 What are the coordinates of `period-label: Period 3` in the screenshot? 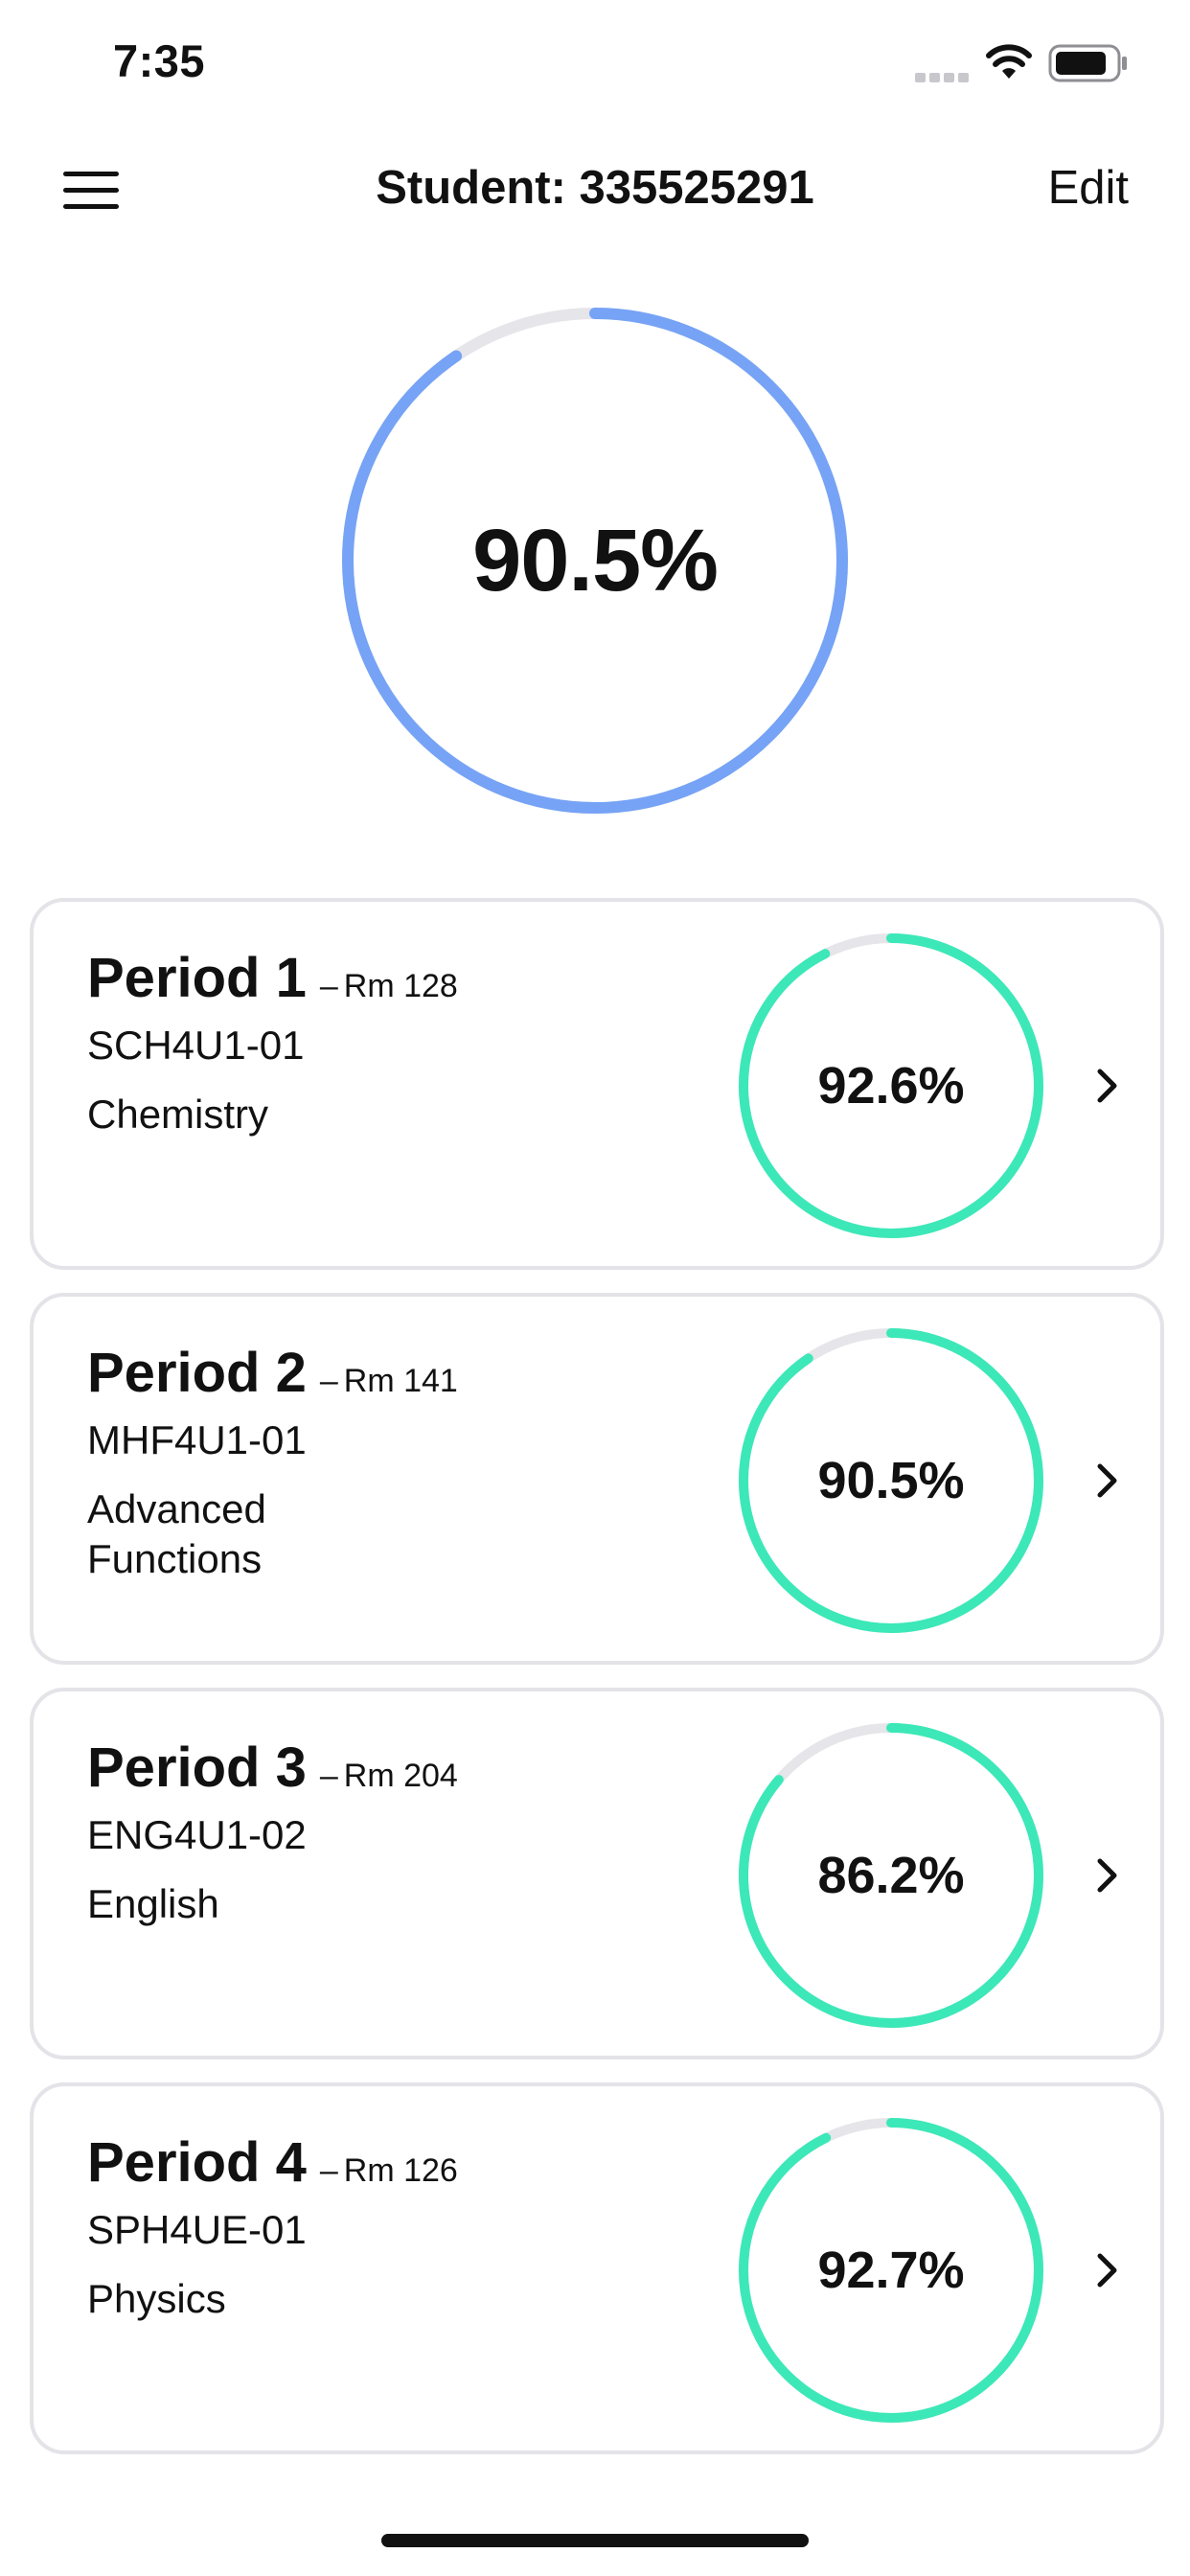 It's located at (197, 1767).